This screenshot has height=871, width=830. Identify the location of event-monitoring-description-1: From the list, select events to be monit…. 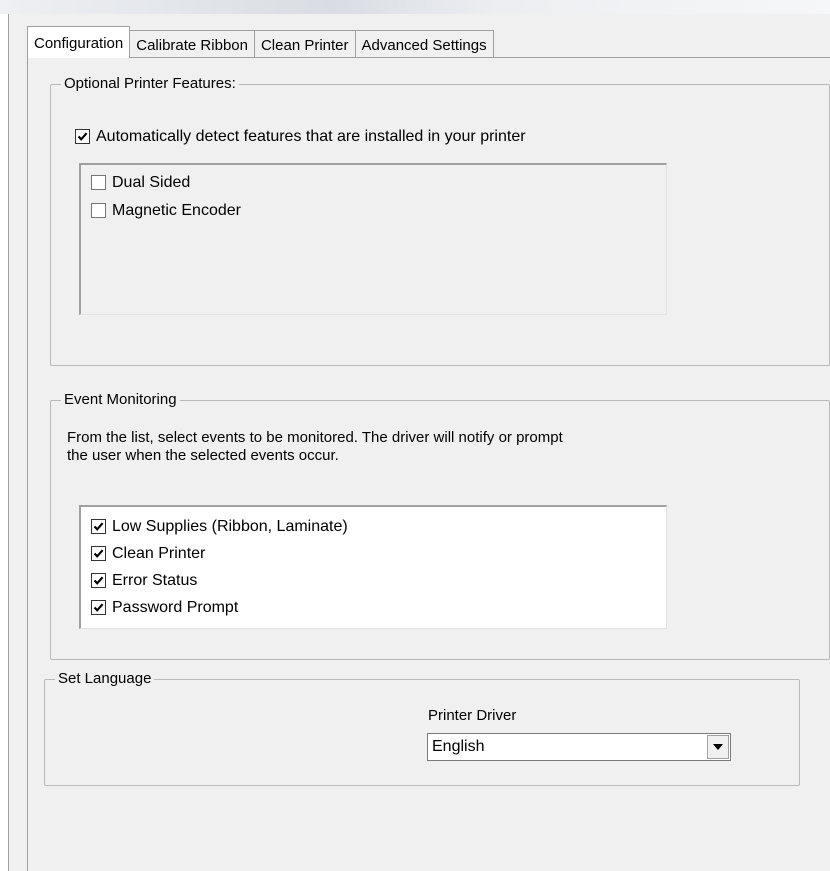
(315, 437).